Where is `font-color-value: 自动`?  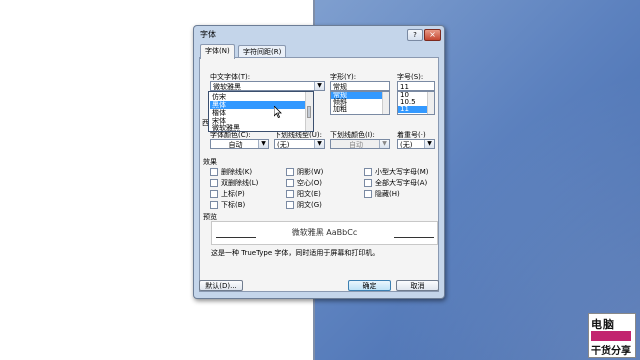
font-color-value: 自动 is located at coordinates (235, 145).